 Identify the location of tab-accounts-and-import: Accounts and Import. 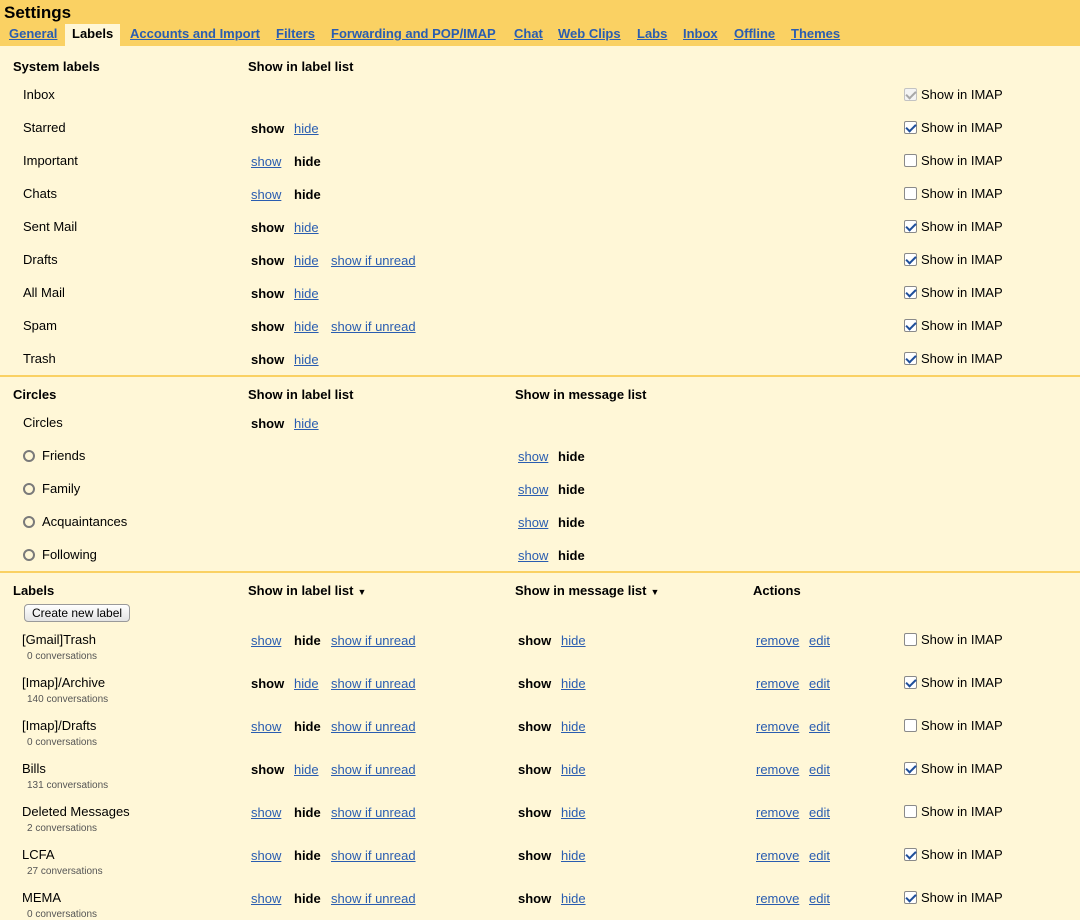
(195, 35).